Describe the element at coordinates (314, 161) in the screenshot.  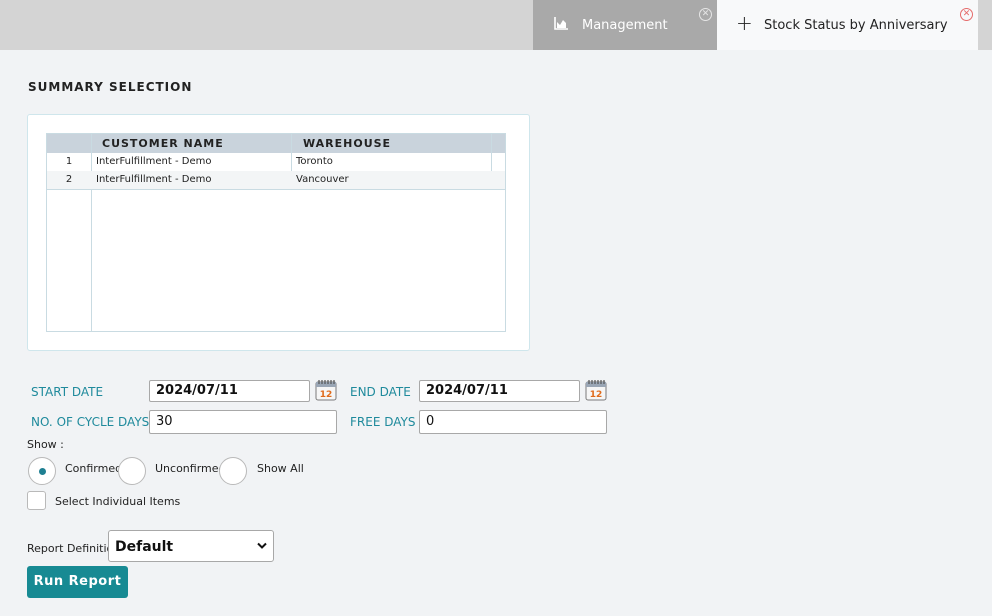
I see `cell-warehouse: Toronto` at that location.